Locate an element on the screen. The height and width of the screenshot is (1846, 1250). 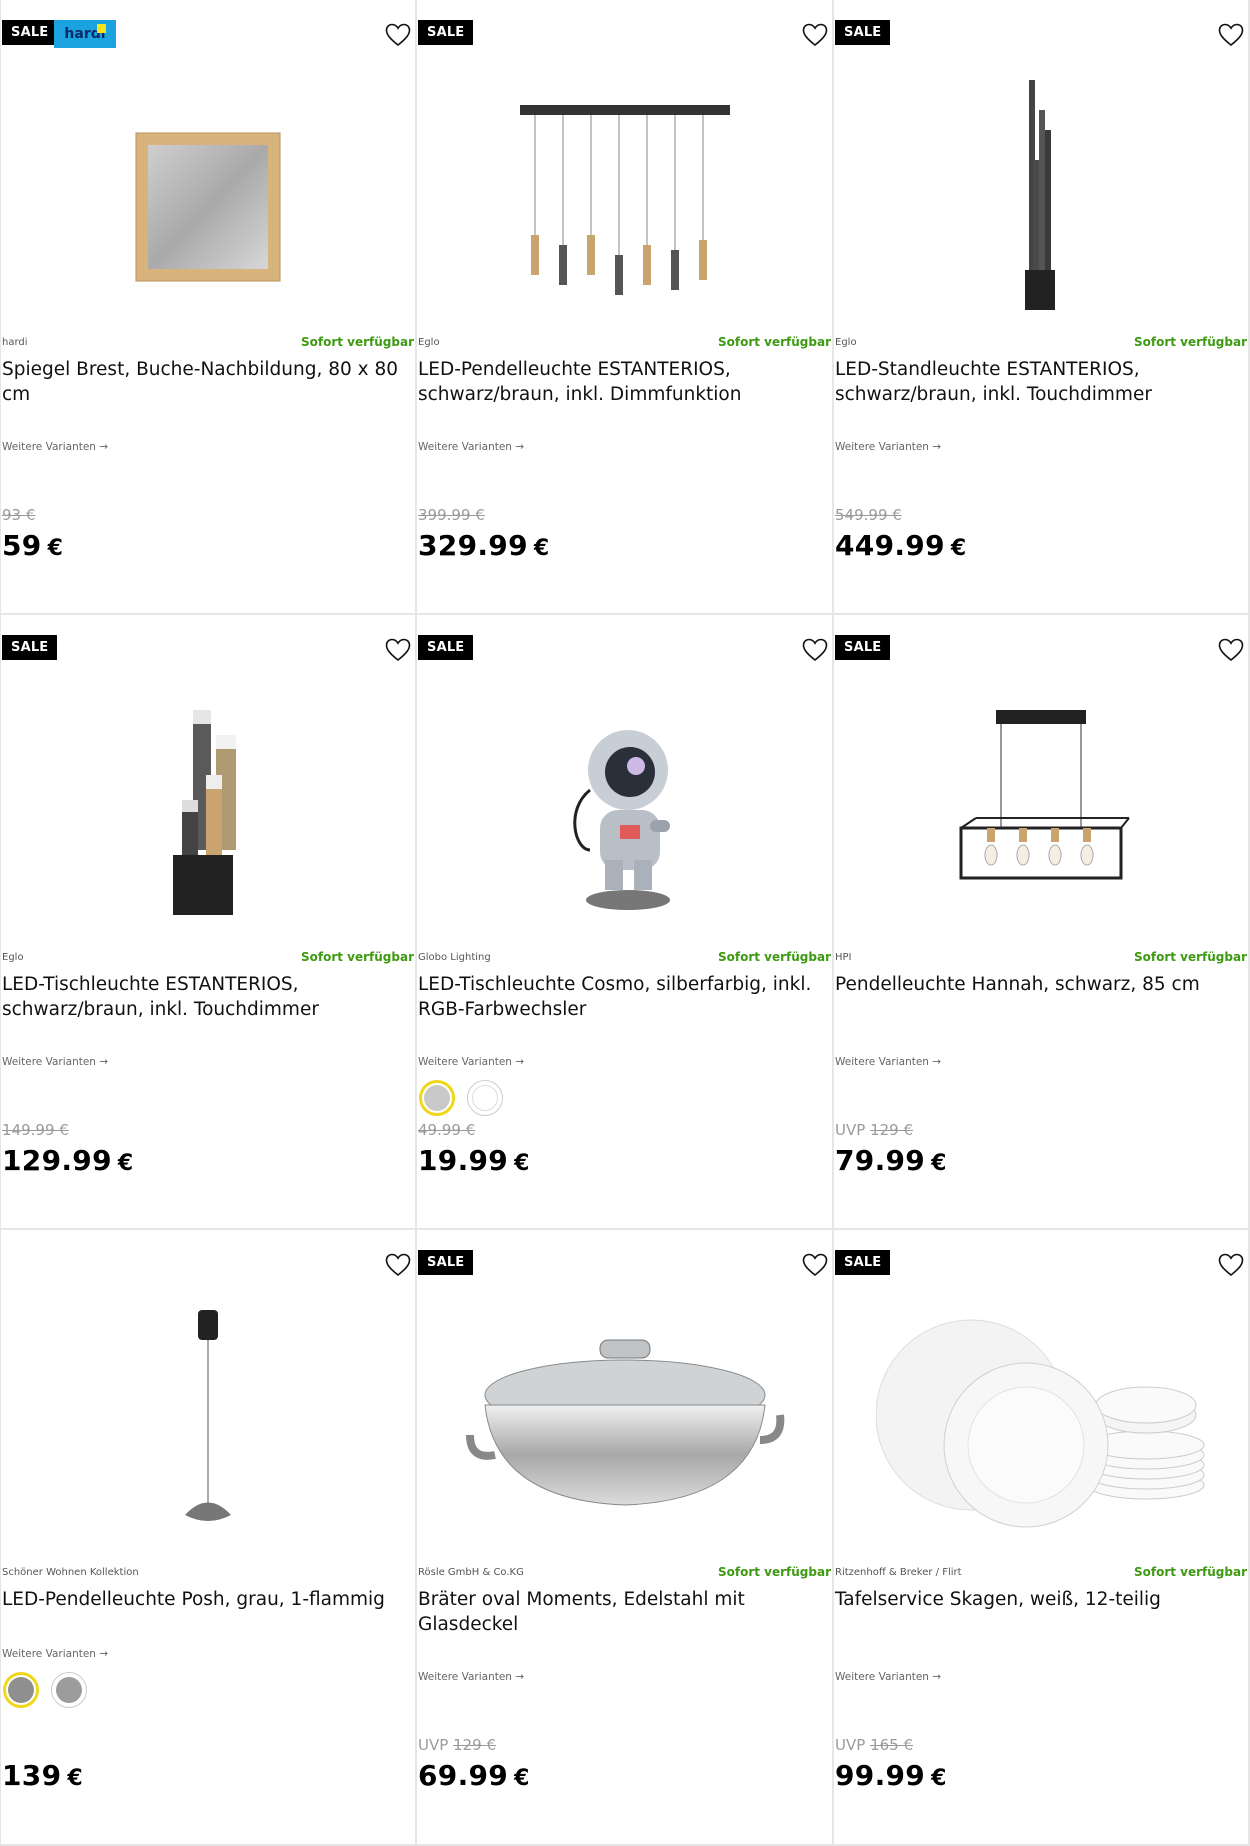
strikethrough-price: 129 € is located at coordinates (892, 1130).